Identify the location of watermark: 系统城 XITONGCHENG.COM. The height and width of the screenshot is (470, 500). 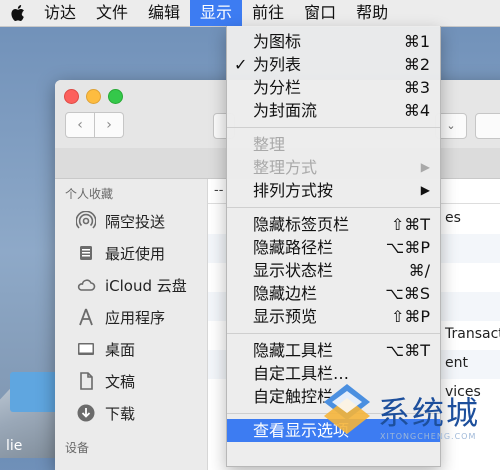
(409, 415).